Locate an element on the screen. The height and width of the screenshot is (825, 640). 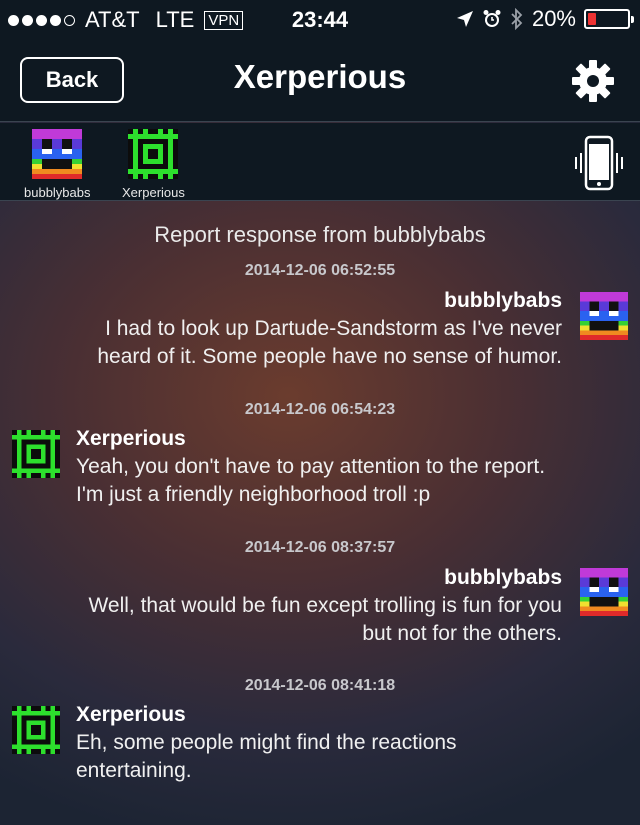
message-timestamp: 2014-12-06 08:37:57 is located at coordinates (320, 547).